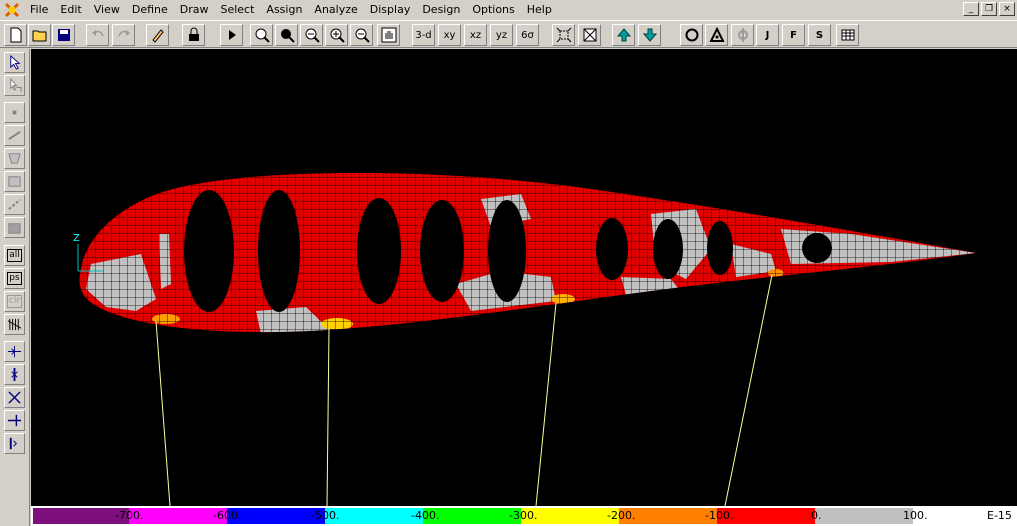  What do you see at coordinates (261, 35) in the screenshot?
I see `rubber-band-zoom-button` at bounding box center [261, 35].